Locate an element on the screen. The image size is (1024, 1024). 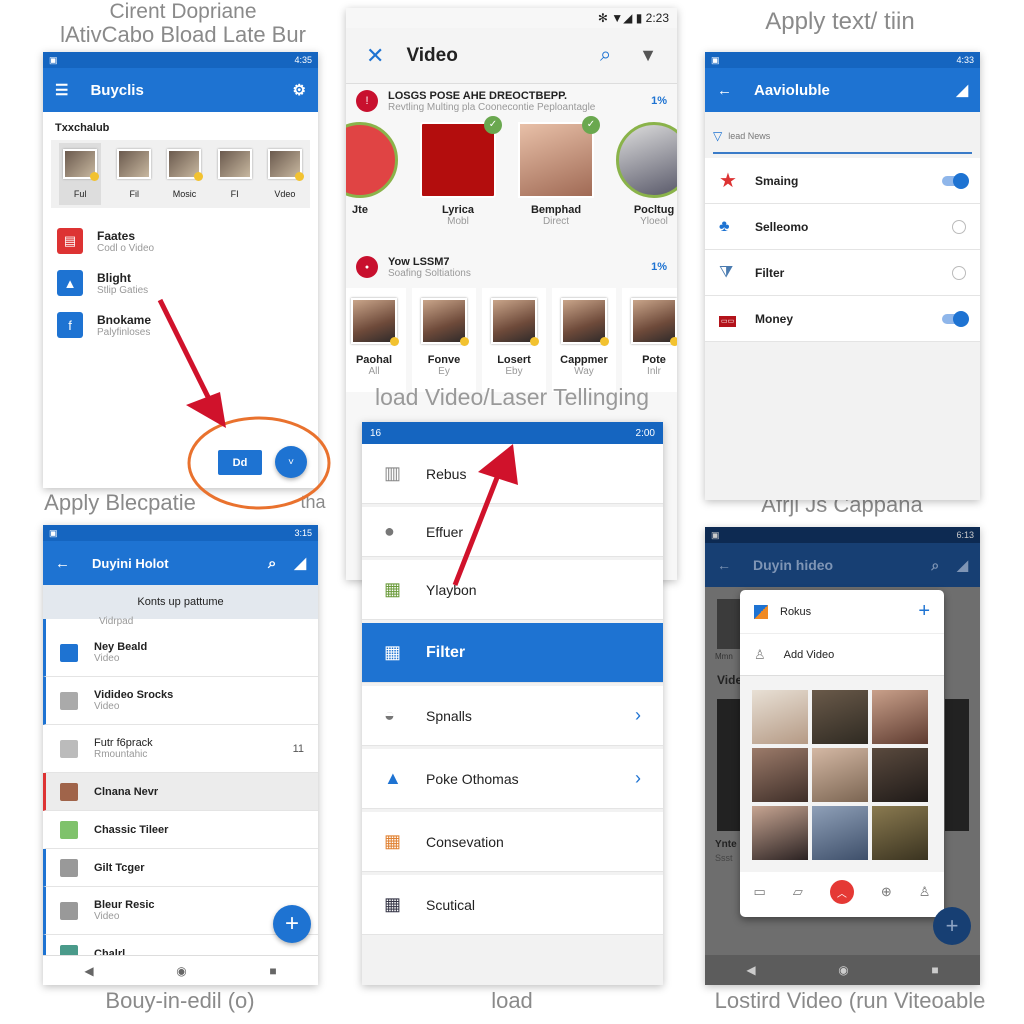
highlight-ellipse is located at coordinates (259, 463).